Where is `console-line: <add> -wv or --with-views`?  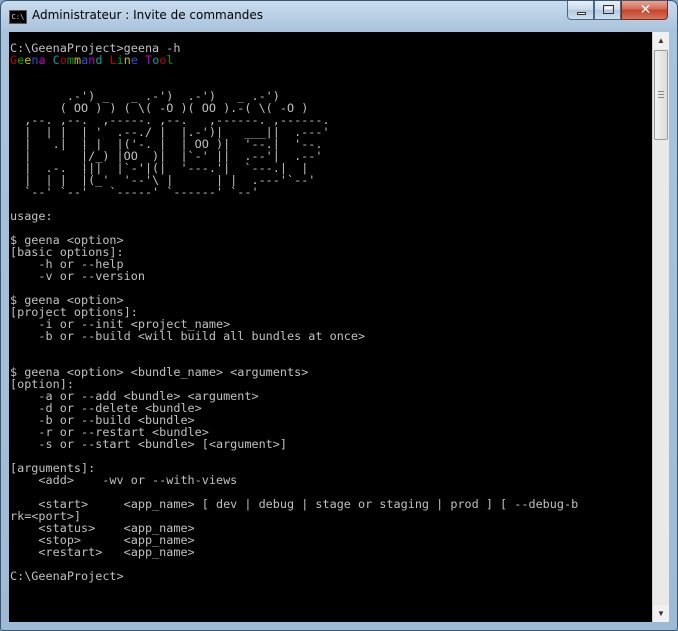
console-line: <add> -wv or --with-views is located at coordinates (124, 480).